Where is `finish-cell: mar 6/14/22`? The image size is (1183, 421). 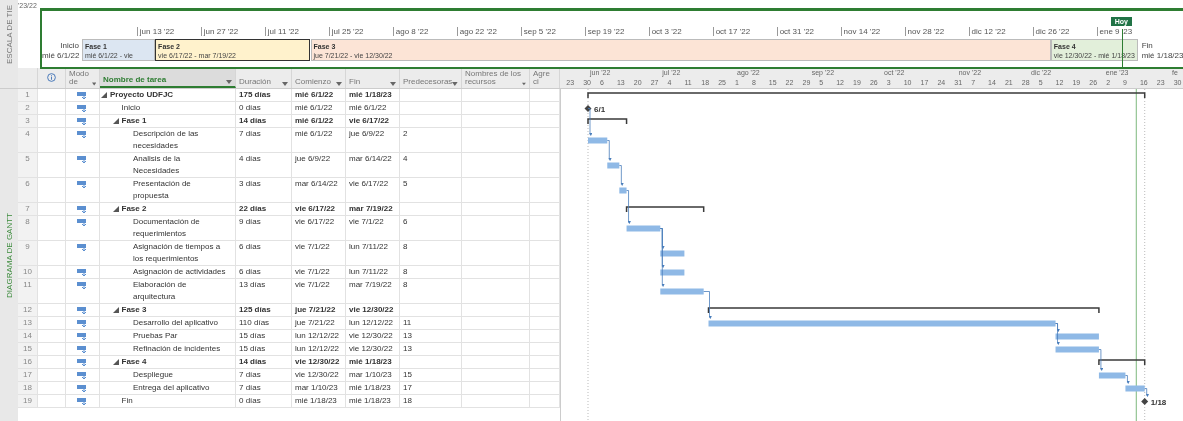 finish-cell: mar 6/14/22 is located at coordinates (373, 165).